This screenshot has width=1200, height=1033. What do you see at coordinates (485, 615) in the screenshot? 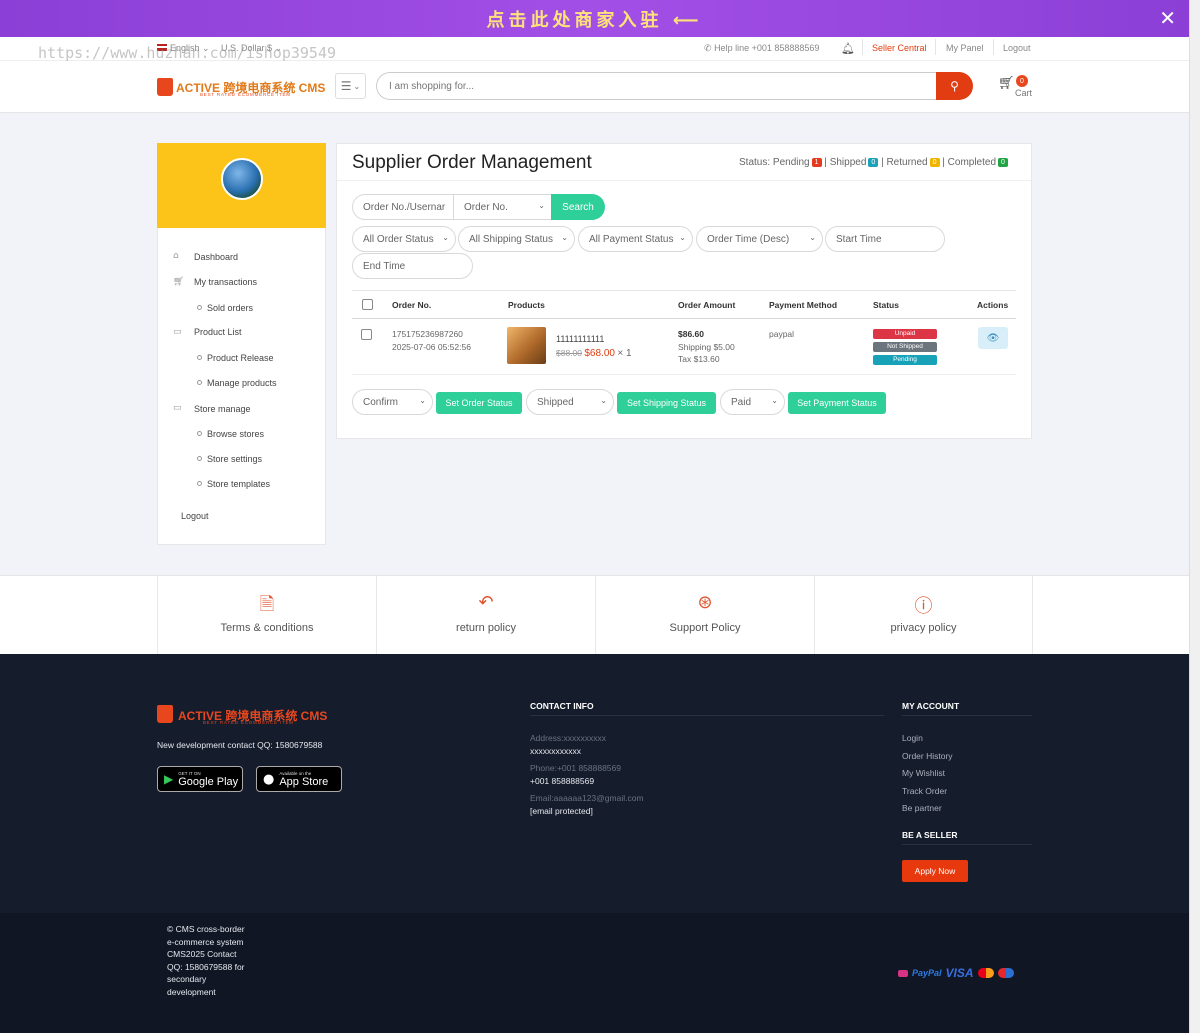
I see `policy-return: ↶ return policy` at bounding box center [485, 615].